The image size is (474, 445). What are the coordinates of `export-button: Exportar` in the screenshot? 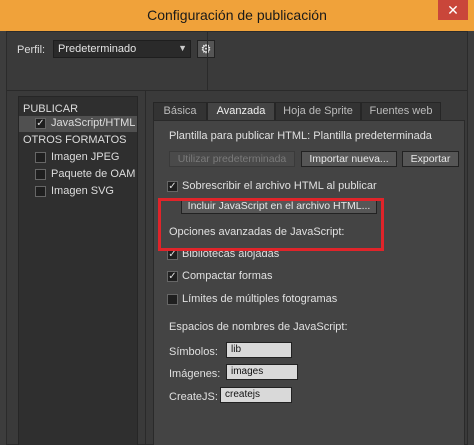 It's located at (430, 159).